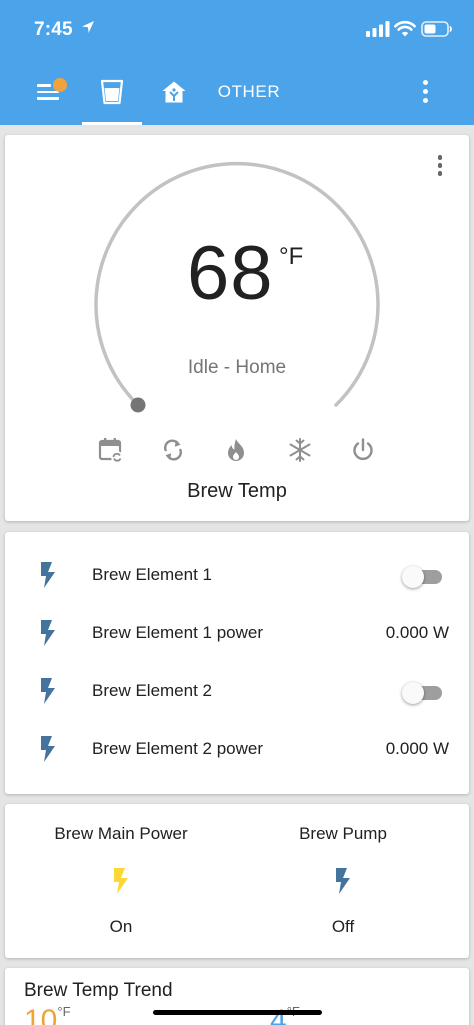 The height and width of the screenshot is (1025, 474). I want to click on hvac-state: Idle - Home, so click(237, 367).